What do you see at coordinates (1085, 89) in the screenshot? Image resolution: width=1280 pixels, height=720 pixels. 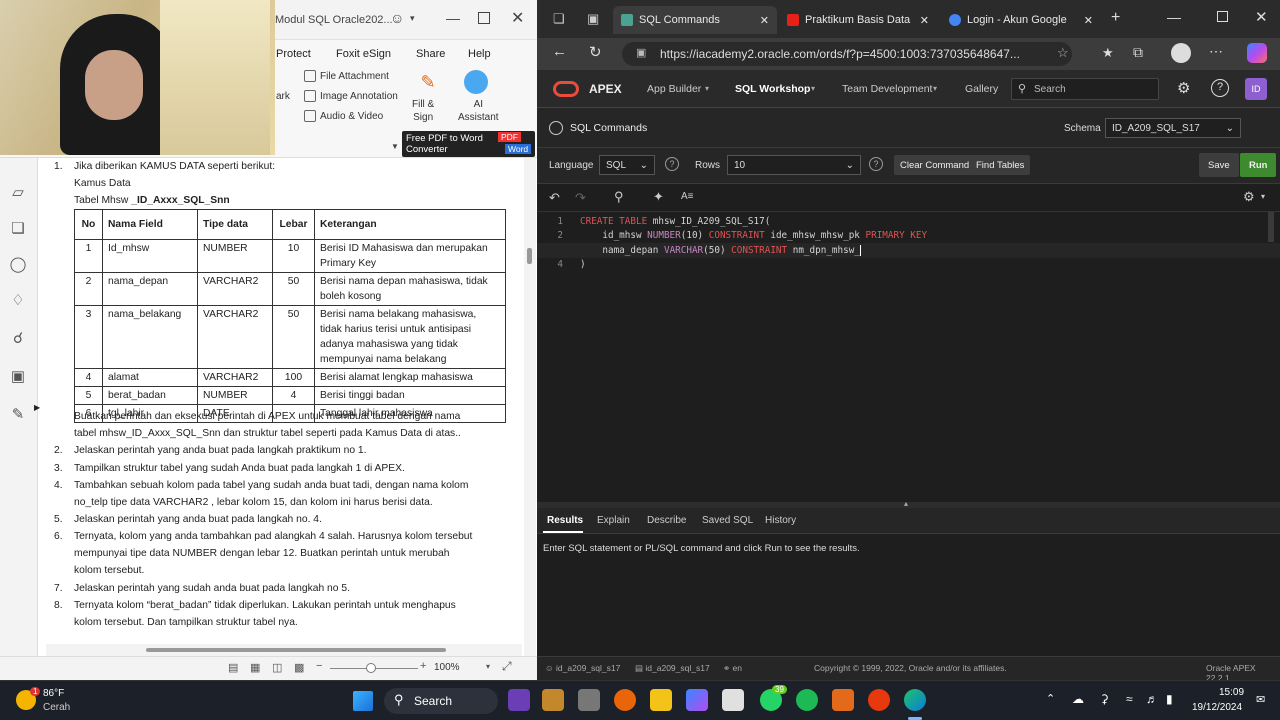 I see `apex-search-input: ⚲ Search` at bounding box center [1085, 89].